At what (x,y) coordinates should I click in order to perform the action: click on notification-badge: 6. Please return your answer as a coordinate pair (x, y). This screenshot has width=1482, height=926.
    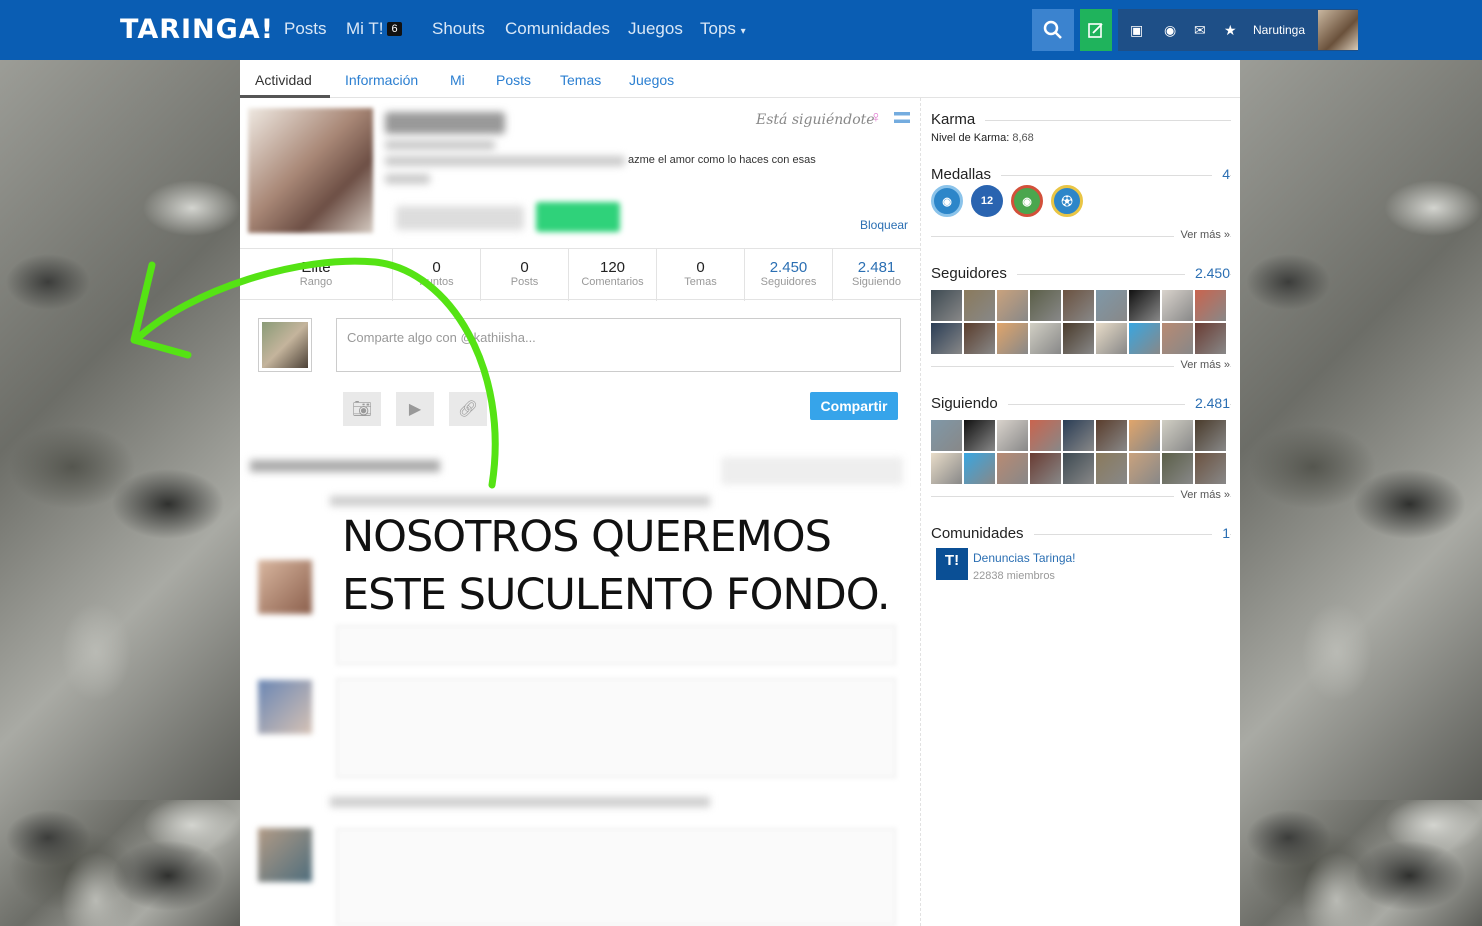
    Looking at the image, I should click on (394, 29).